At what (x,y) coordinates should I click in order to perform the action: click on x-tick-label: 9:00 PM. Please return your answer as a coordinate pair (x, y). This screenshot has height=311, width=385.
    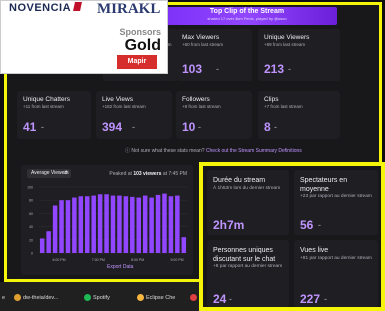
    Looking at the image, I should click on (176, 260).